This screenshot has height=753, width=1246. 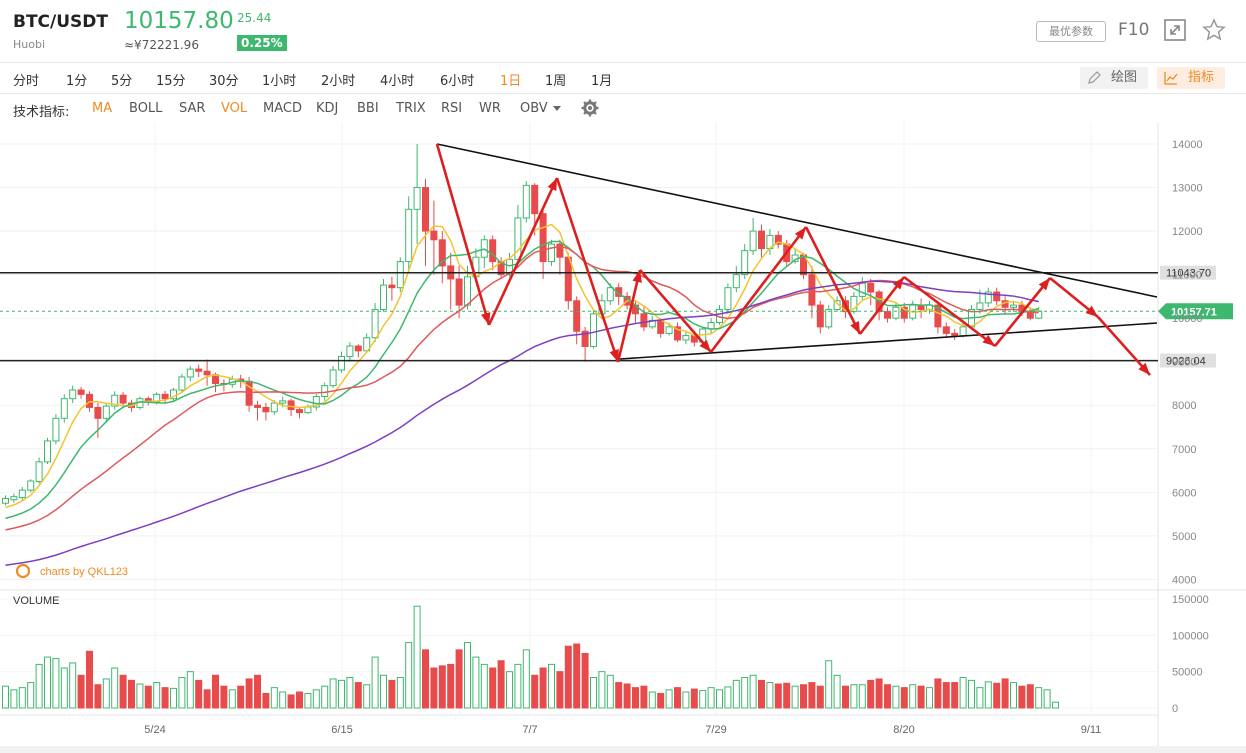 I want to click on qkl-logo-icon, so click(x=23, y=571).